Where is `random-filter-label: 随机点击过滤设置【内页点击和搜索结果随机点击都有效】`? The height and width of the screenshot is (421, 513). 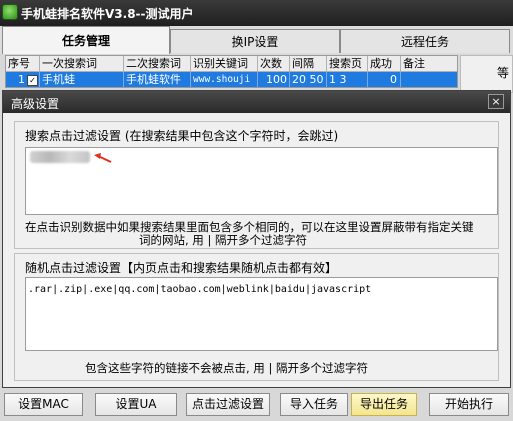 random-filter-label: 随机点击过滤设置【内页点击和搜索结果随机点击都有效】 is located at coordinates (181, 268).